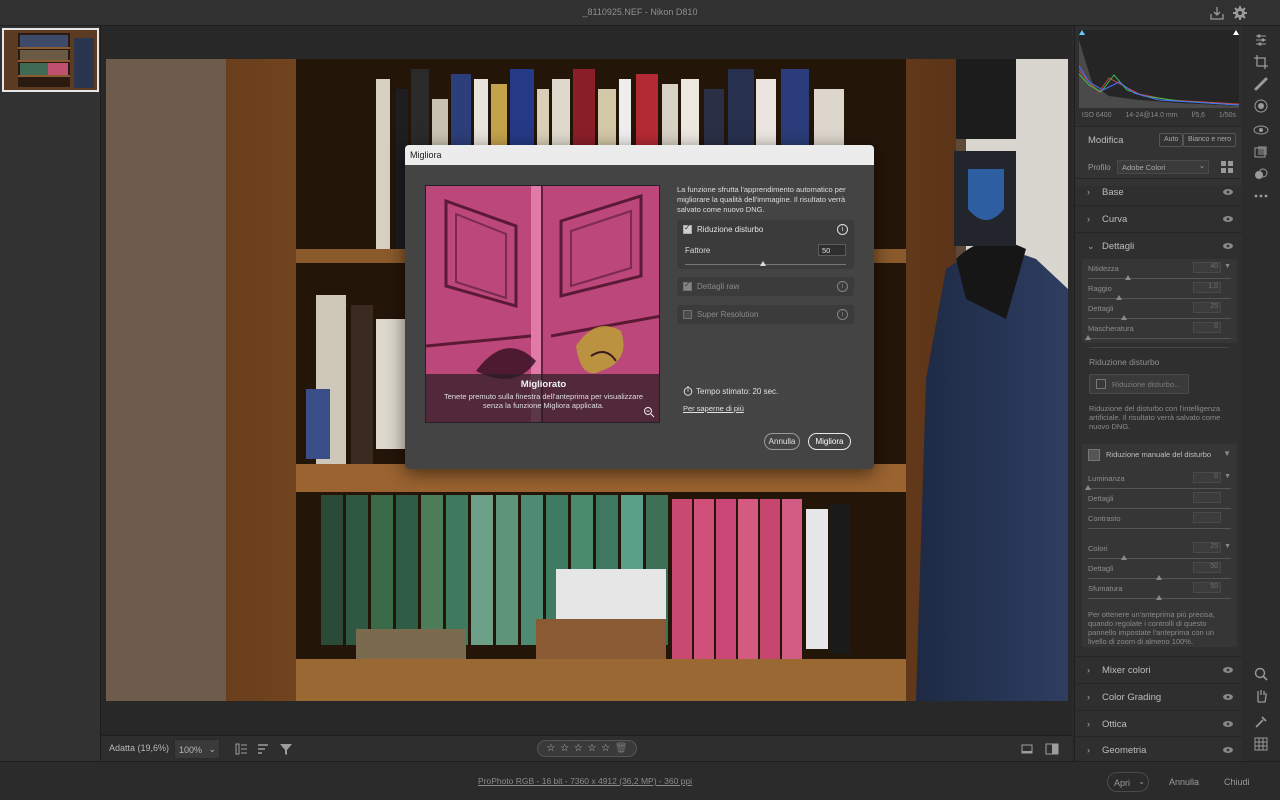 Image resolution: width=1280 pixels, height=800 pixels. I want to click on slider-colori: Colori 25 ▼, so click(1159, 553).